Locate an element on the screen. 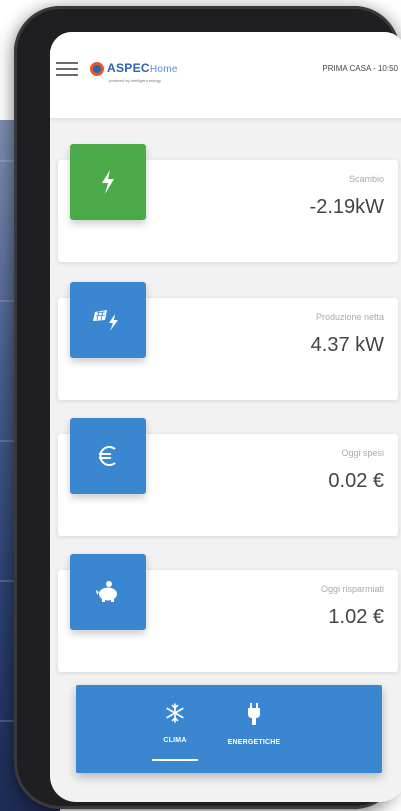 This screenshot has width=401, height=811. card-label: Oggi spesi is located at coordinates (362, 453).